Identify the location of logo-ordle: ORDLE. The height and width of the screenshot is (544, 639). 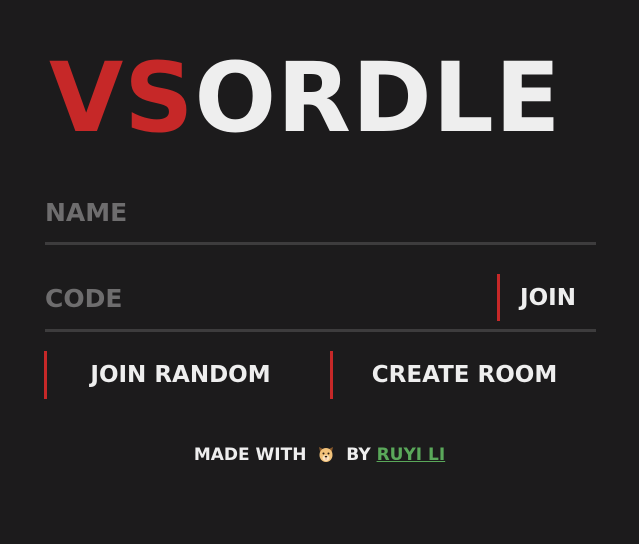
(378, 98).